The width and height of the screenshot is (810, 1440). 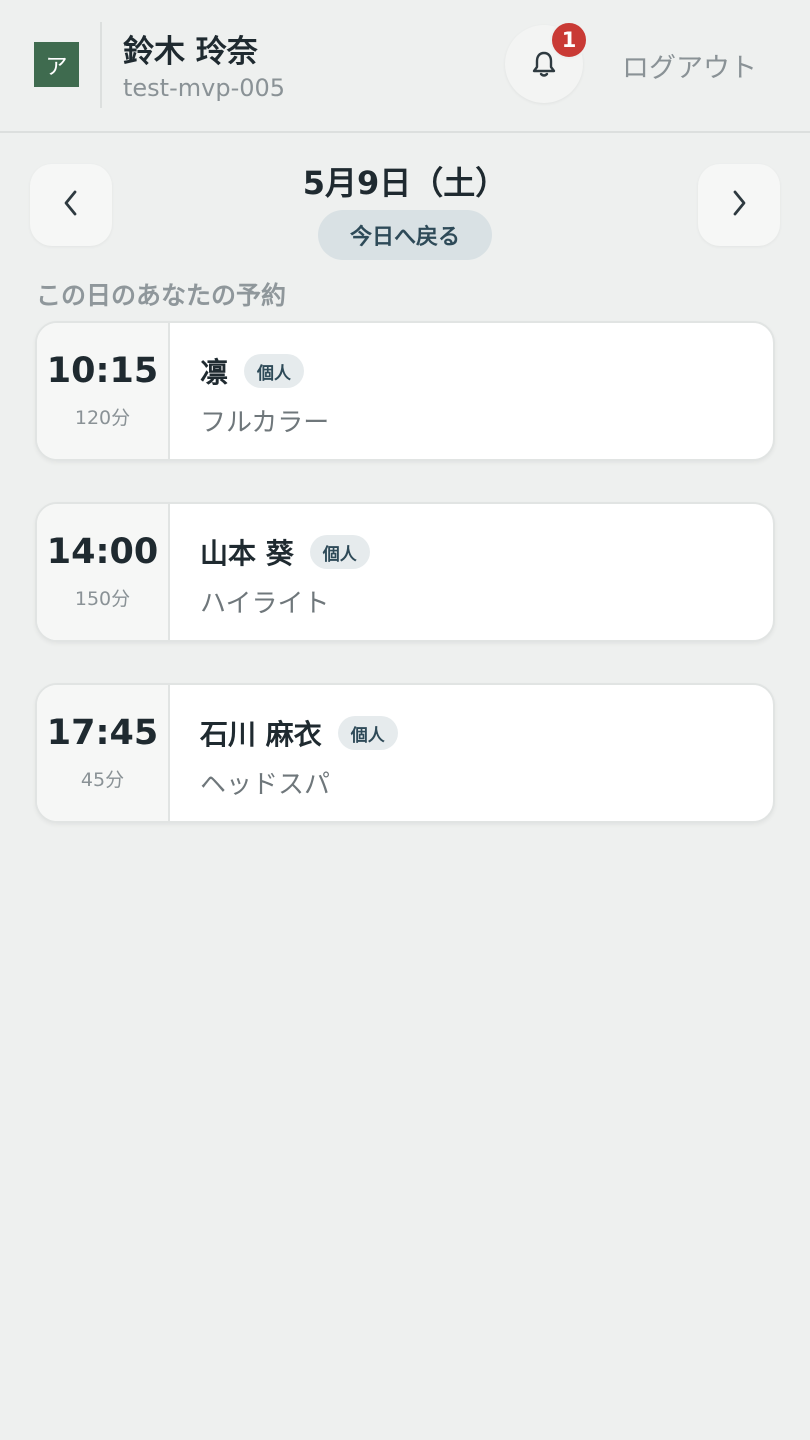 I want to click on chevron-right-icon, so click(x=739, y=205).